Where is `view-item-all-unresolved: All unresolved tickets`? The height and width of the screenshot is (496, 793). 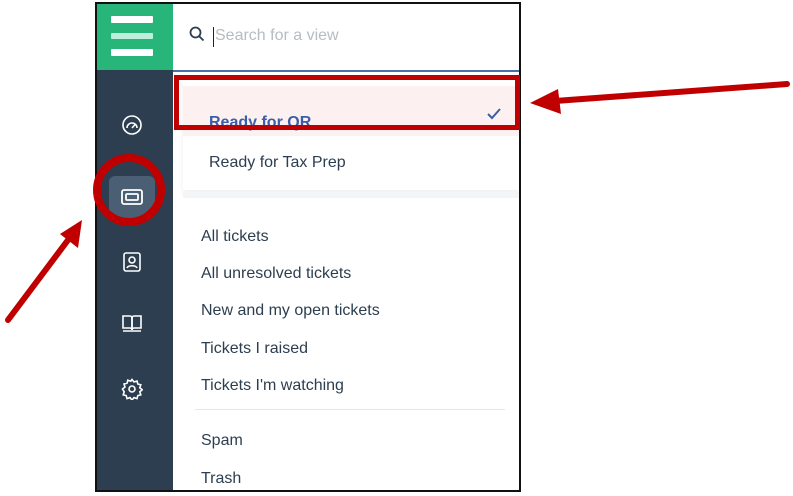
view-item-all-unresolved: All unresolved tickets is located at coordinates (276, 274).